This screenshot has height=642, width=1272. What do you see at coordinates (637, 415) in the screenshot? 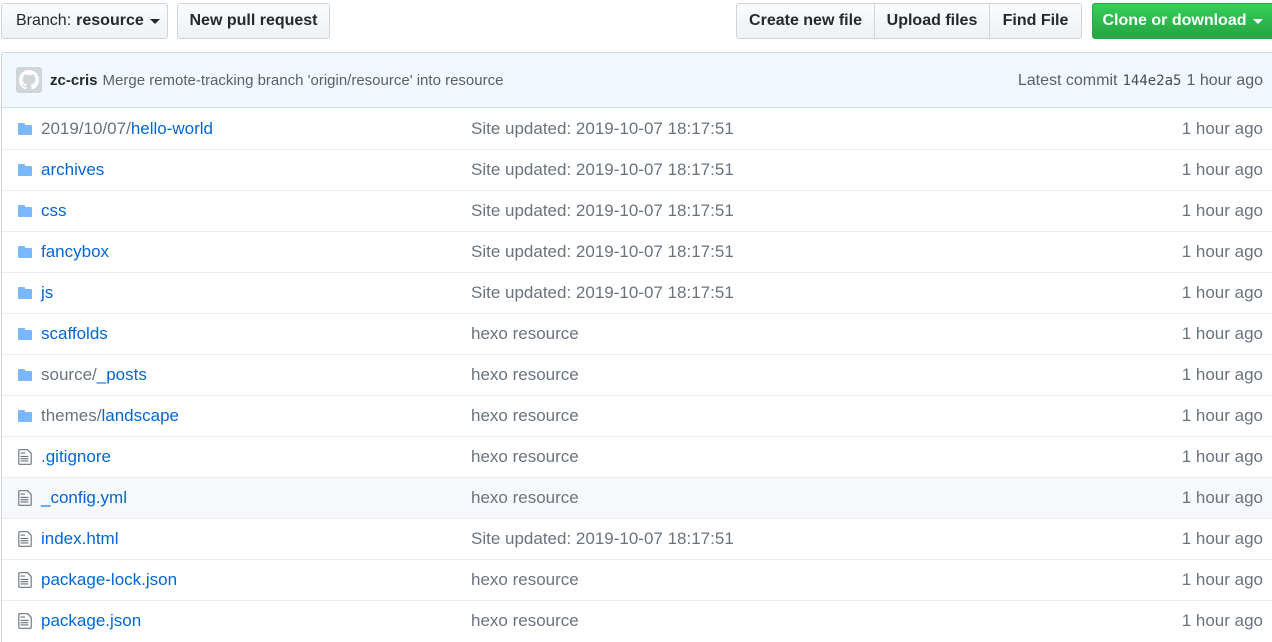
I see `table-row: themes/landscape hexo resource 1 hour ago` at bounding box center [637, 415].